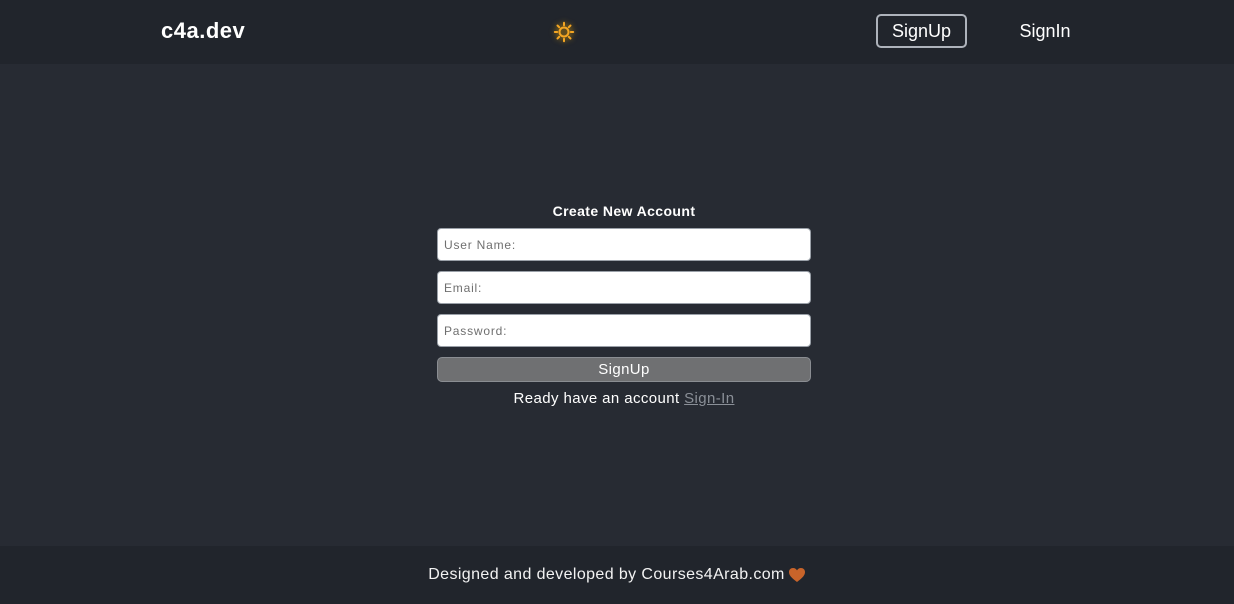 Image resolution: width=1234 pixels, height=604 pixels. Describe the element at coordinates (624, 244) in the screenshot. I see `username-field` at that location.